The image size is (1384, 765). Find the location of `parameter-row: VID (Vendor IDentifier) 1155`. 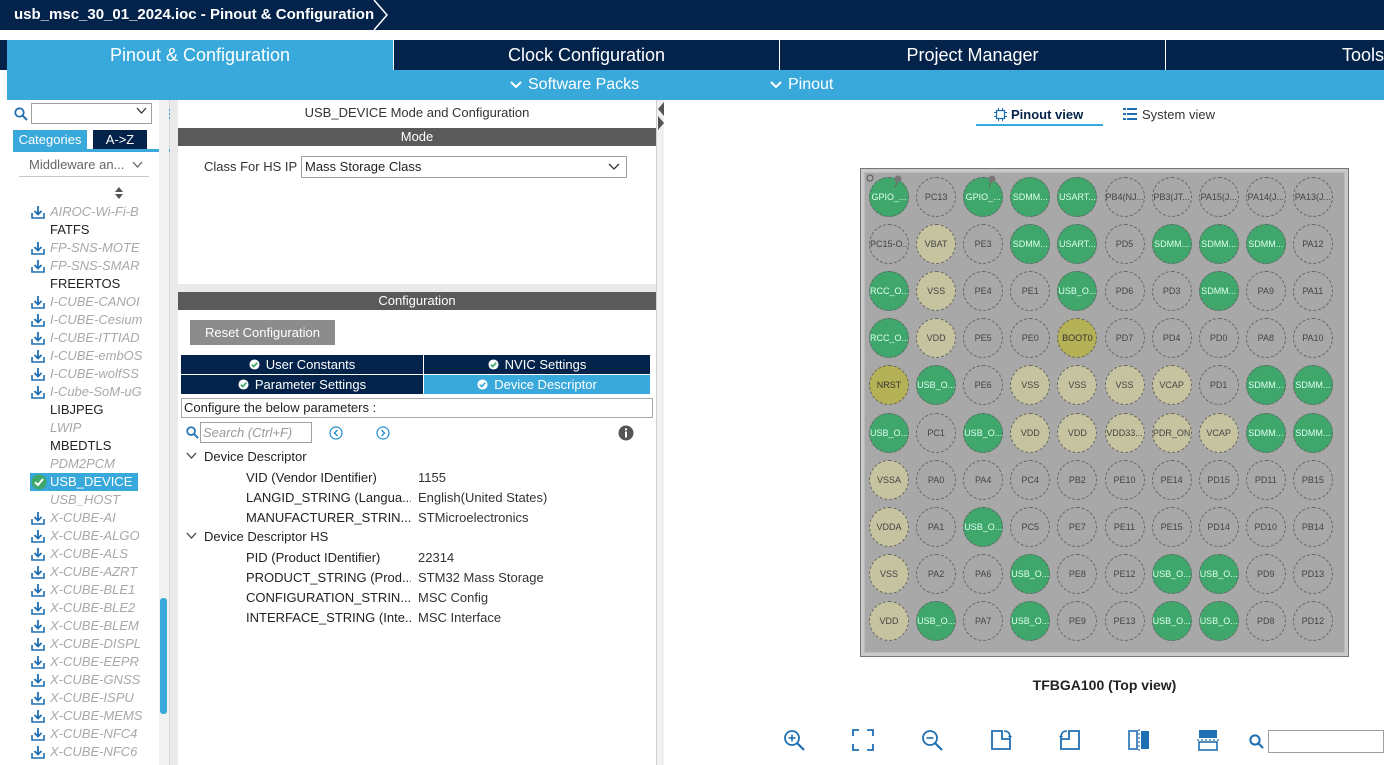

parameter-row: VID (Vendor IDentifier) 1155 is located at coordinates (446, 478).